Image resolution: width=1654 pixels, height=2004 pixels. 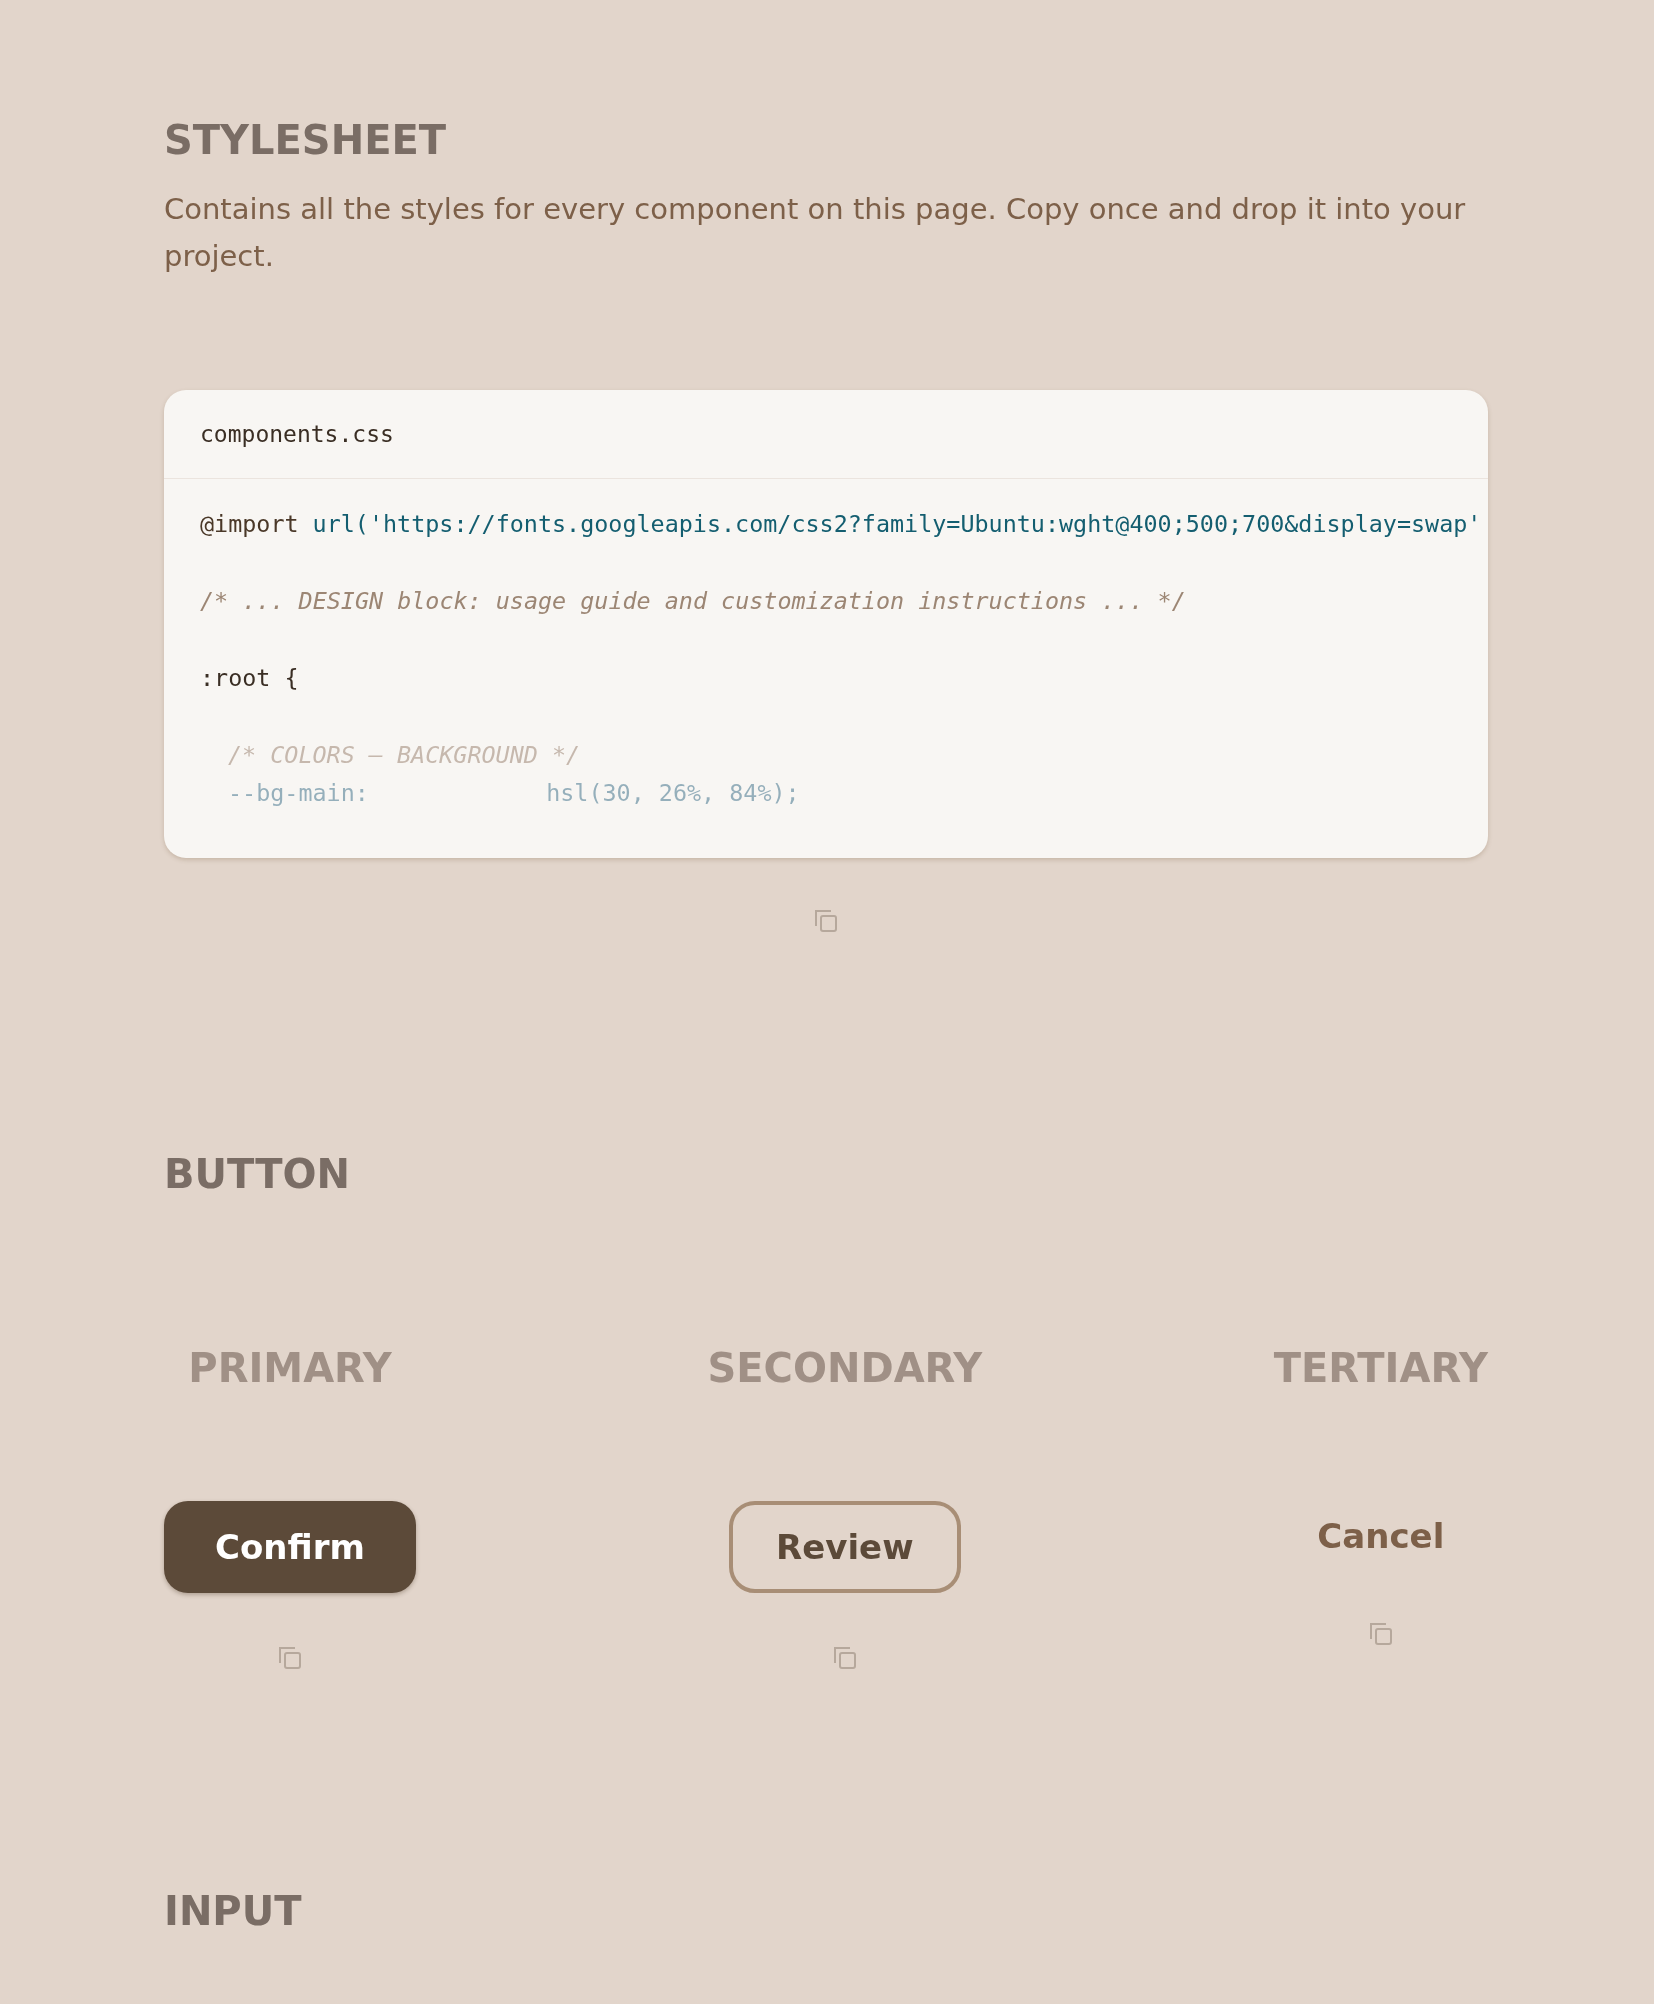 I want to click on button: Confirm, so click(x=290, y=1547).